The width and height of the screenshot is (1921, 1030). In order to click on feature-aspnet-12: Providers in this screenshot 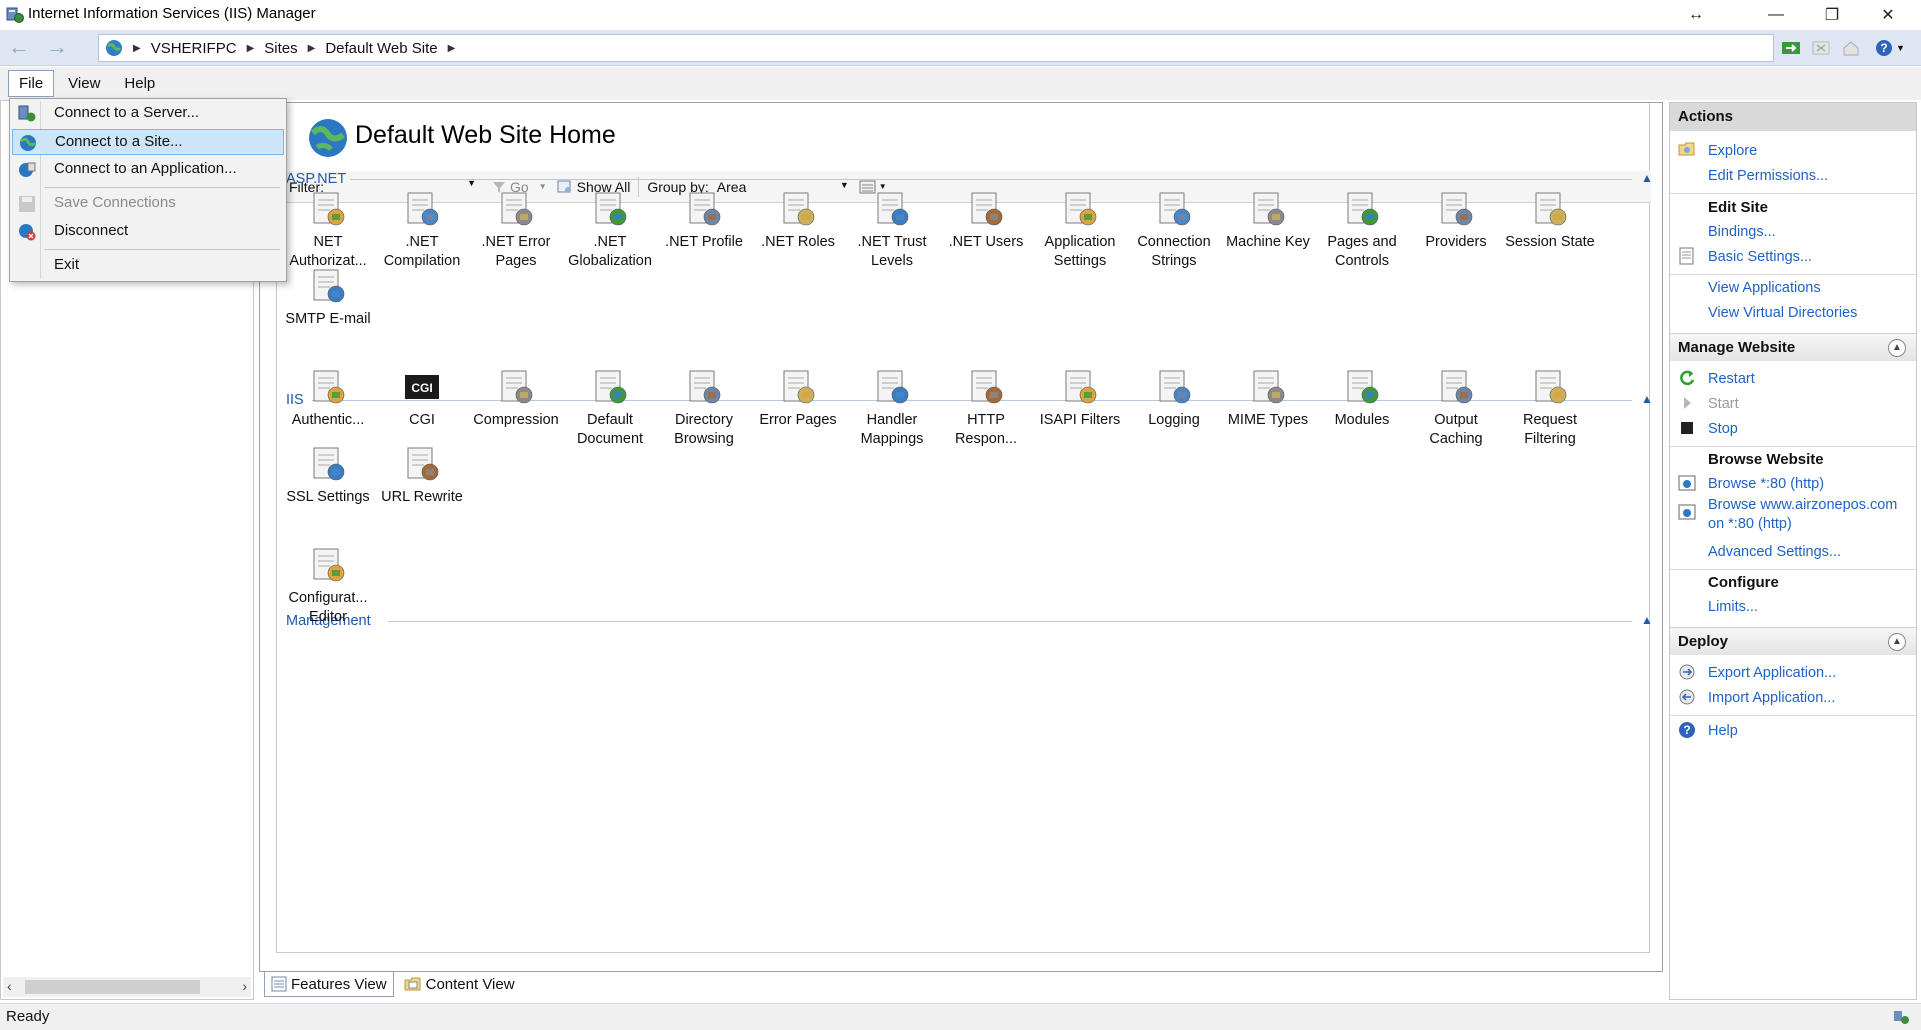, I will do `click(1456, 220)`.